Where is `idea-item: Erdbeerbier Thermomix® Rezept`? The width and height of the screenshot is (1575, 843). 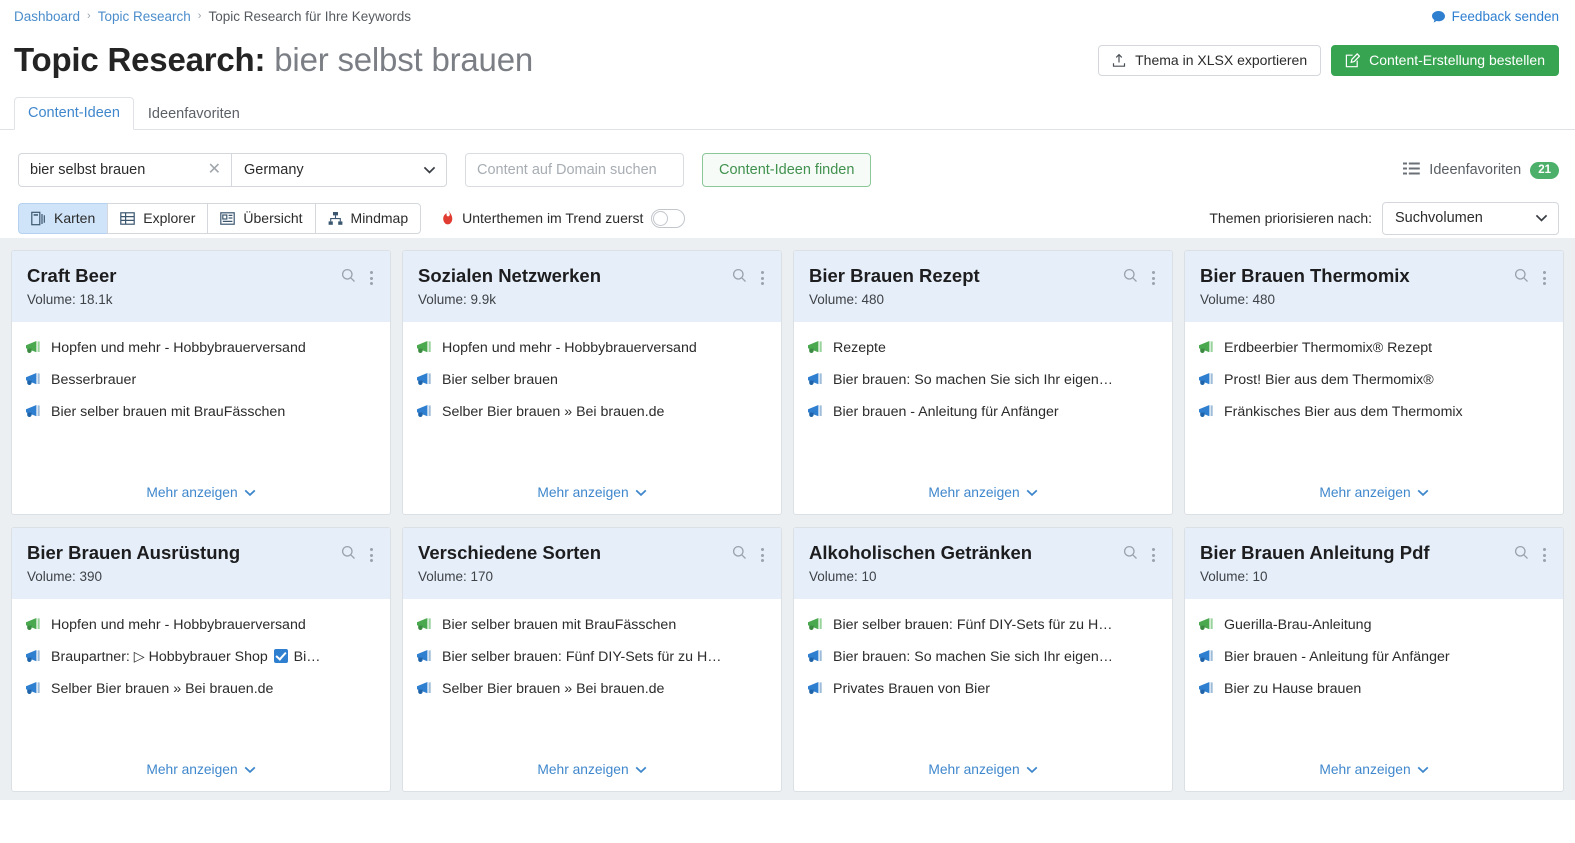
idea-item: Erdbeerbier Thermomix® Rezept is located at coordinates (1374, 348).